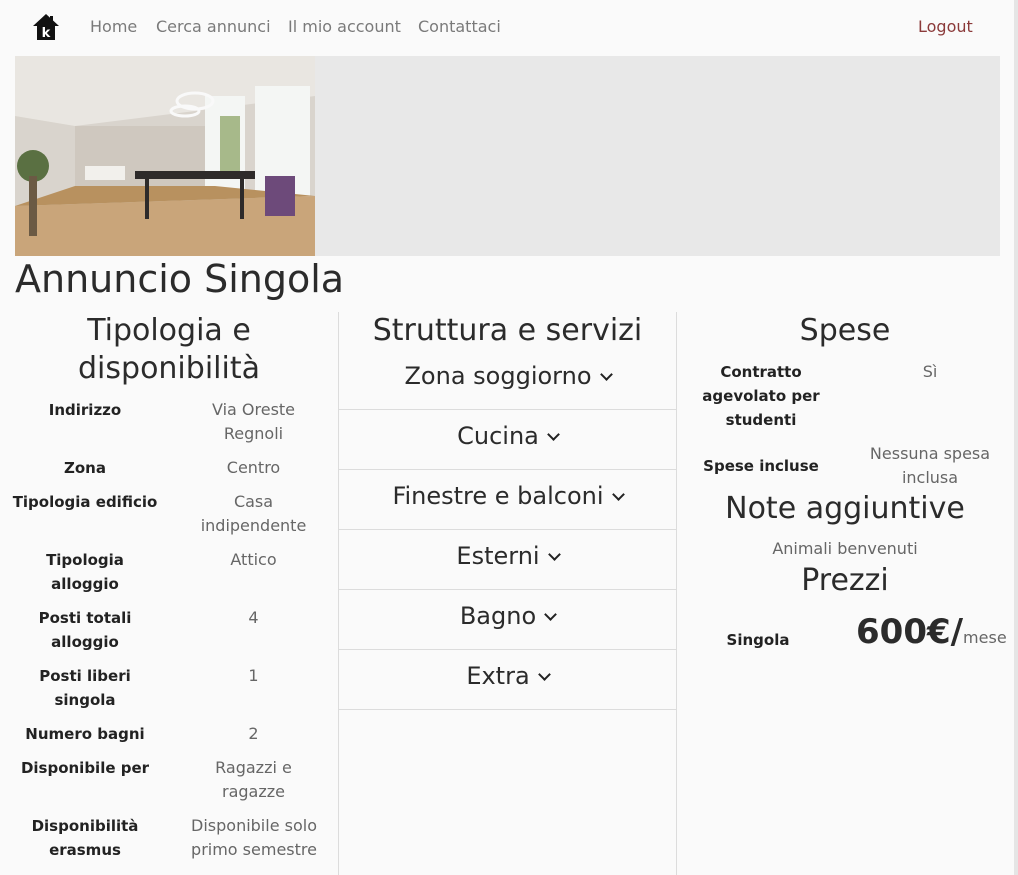  Describe the element at coordinates (253, 617) in the screenshot. I see `value-posti-totali: 4` at that location.